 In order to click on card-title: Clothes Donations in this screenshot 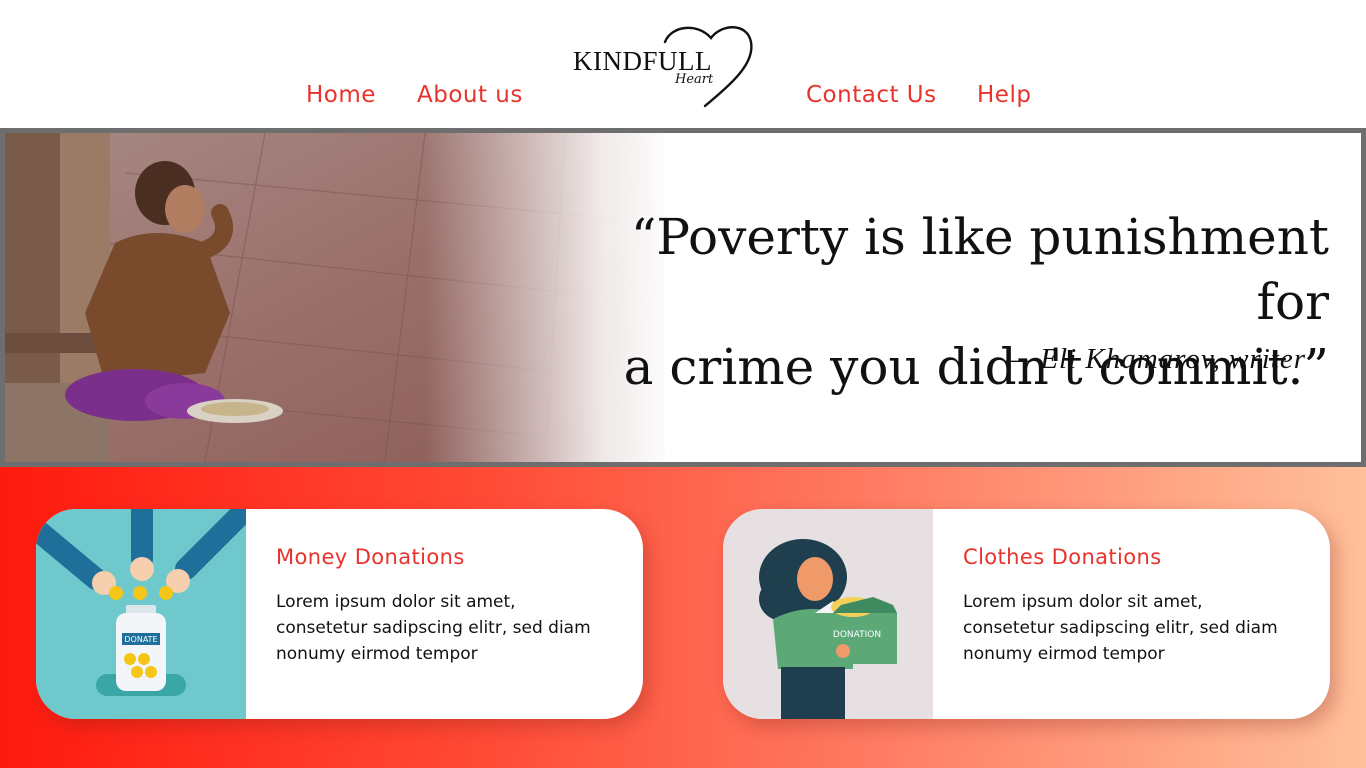, I will do `click(1062, 557)`.